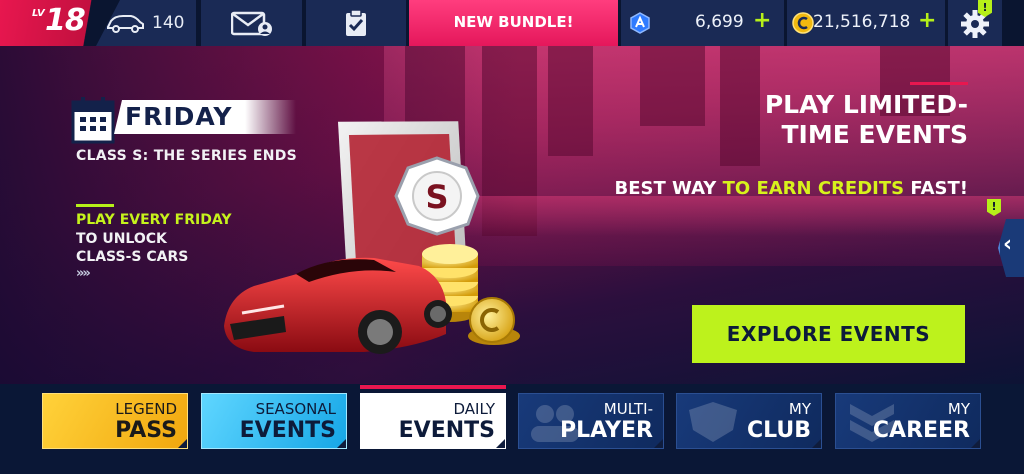  Describe the element at coordinates (338, 305) in the screenshot. I see `red-sports-car` at that location.